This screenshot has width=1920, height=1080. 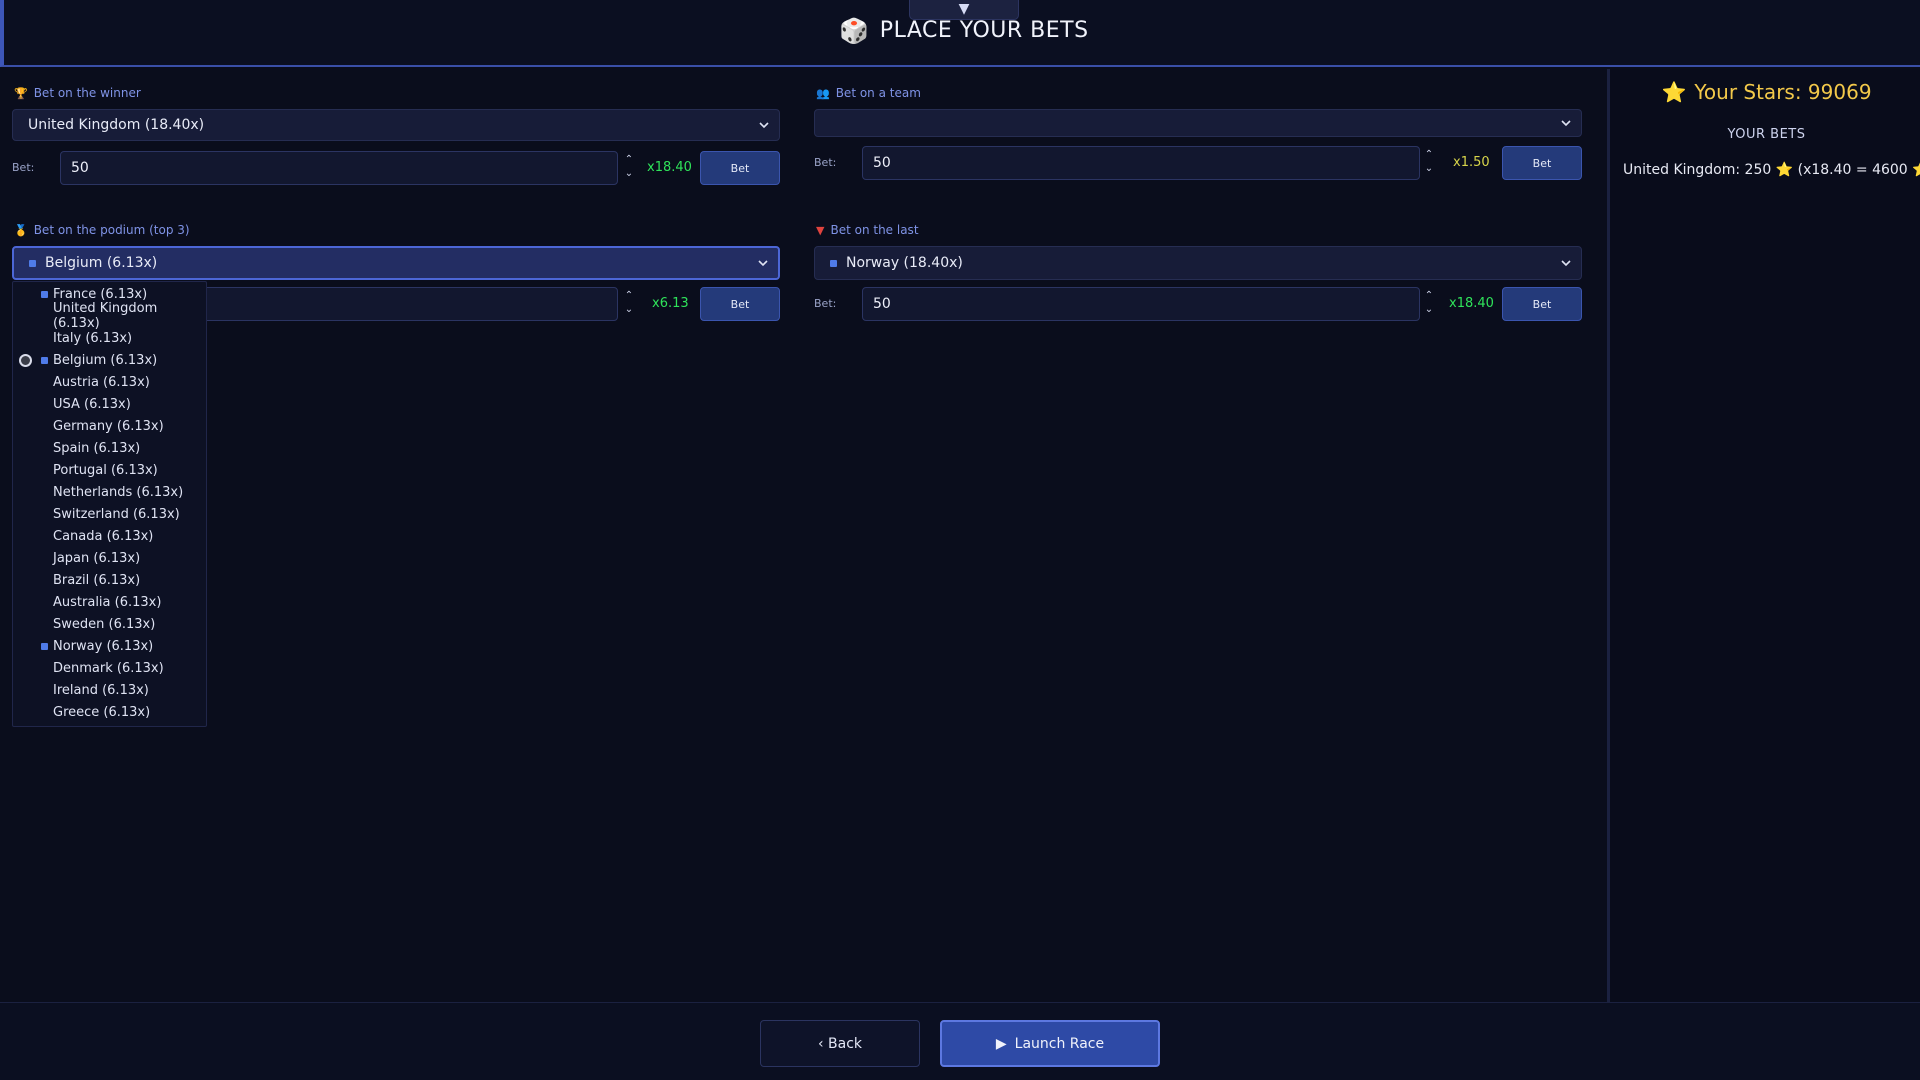 What do you see at coordinates (960, 33) in the screenshot?
I see `header: ▼ 🎲 PLACE YOUR BETS` at bounding box center [960, 33].